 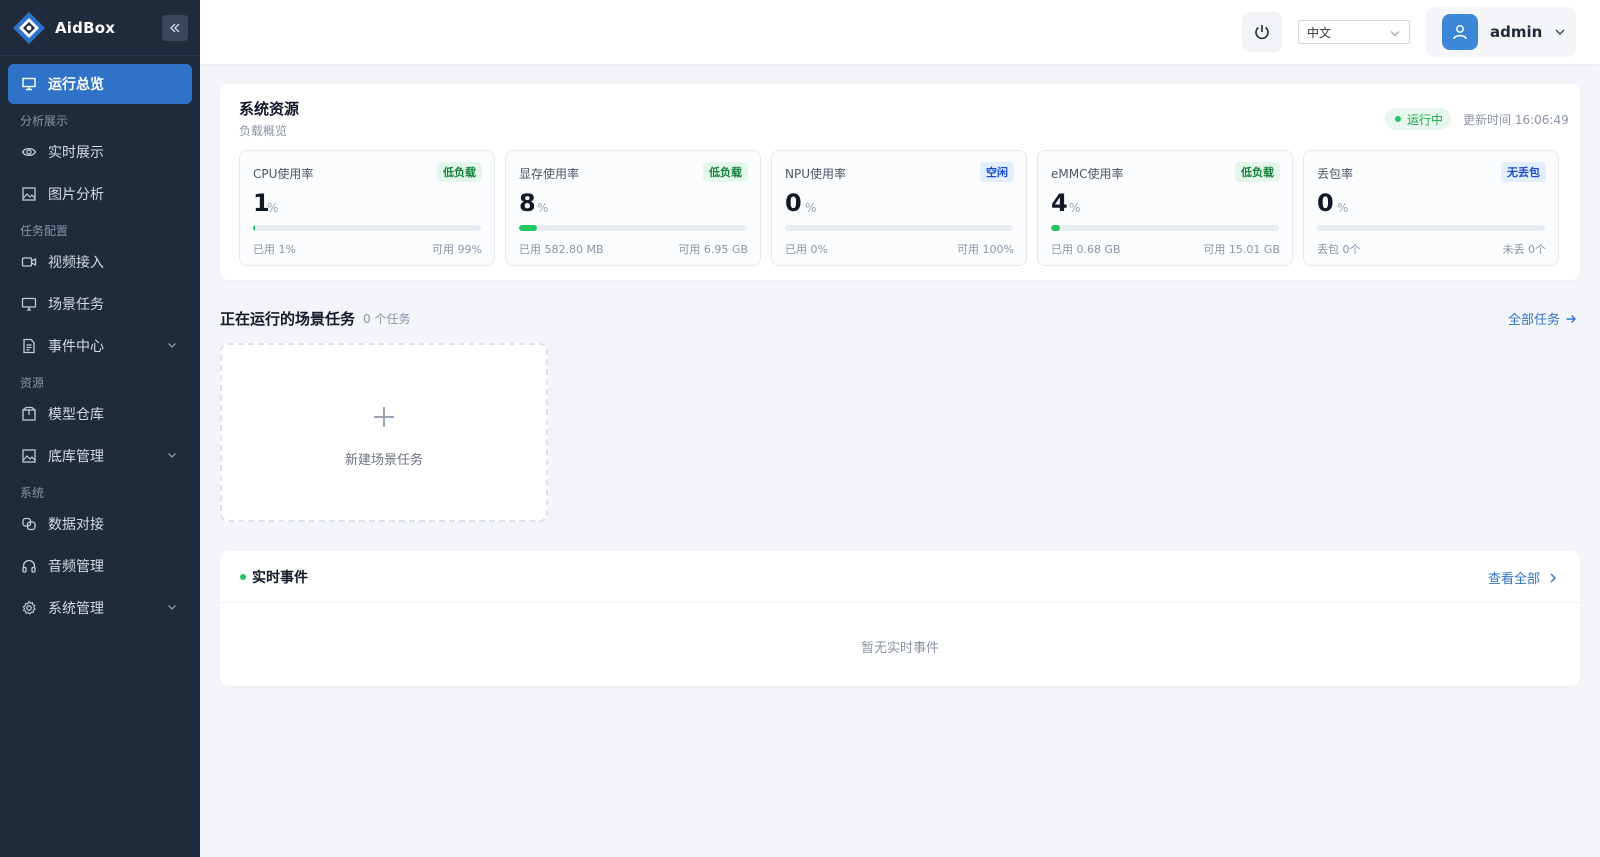 I want to click on resources-title: 系统资源, so click(x=269, y=109).